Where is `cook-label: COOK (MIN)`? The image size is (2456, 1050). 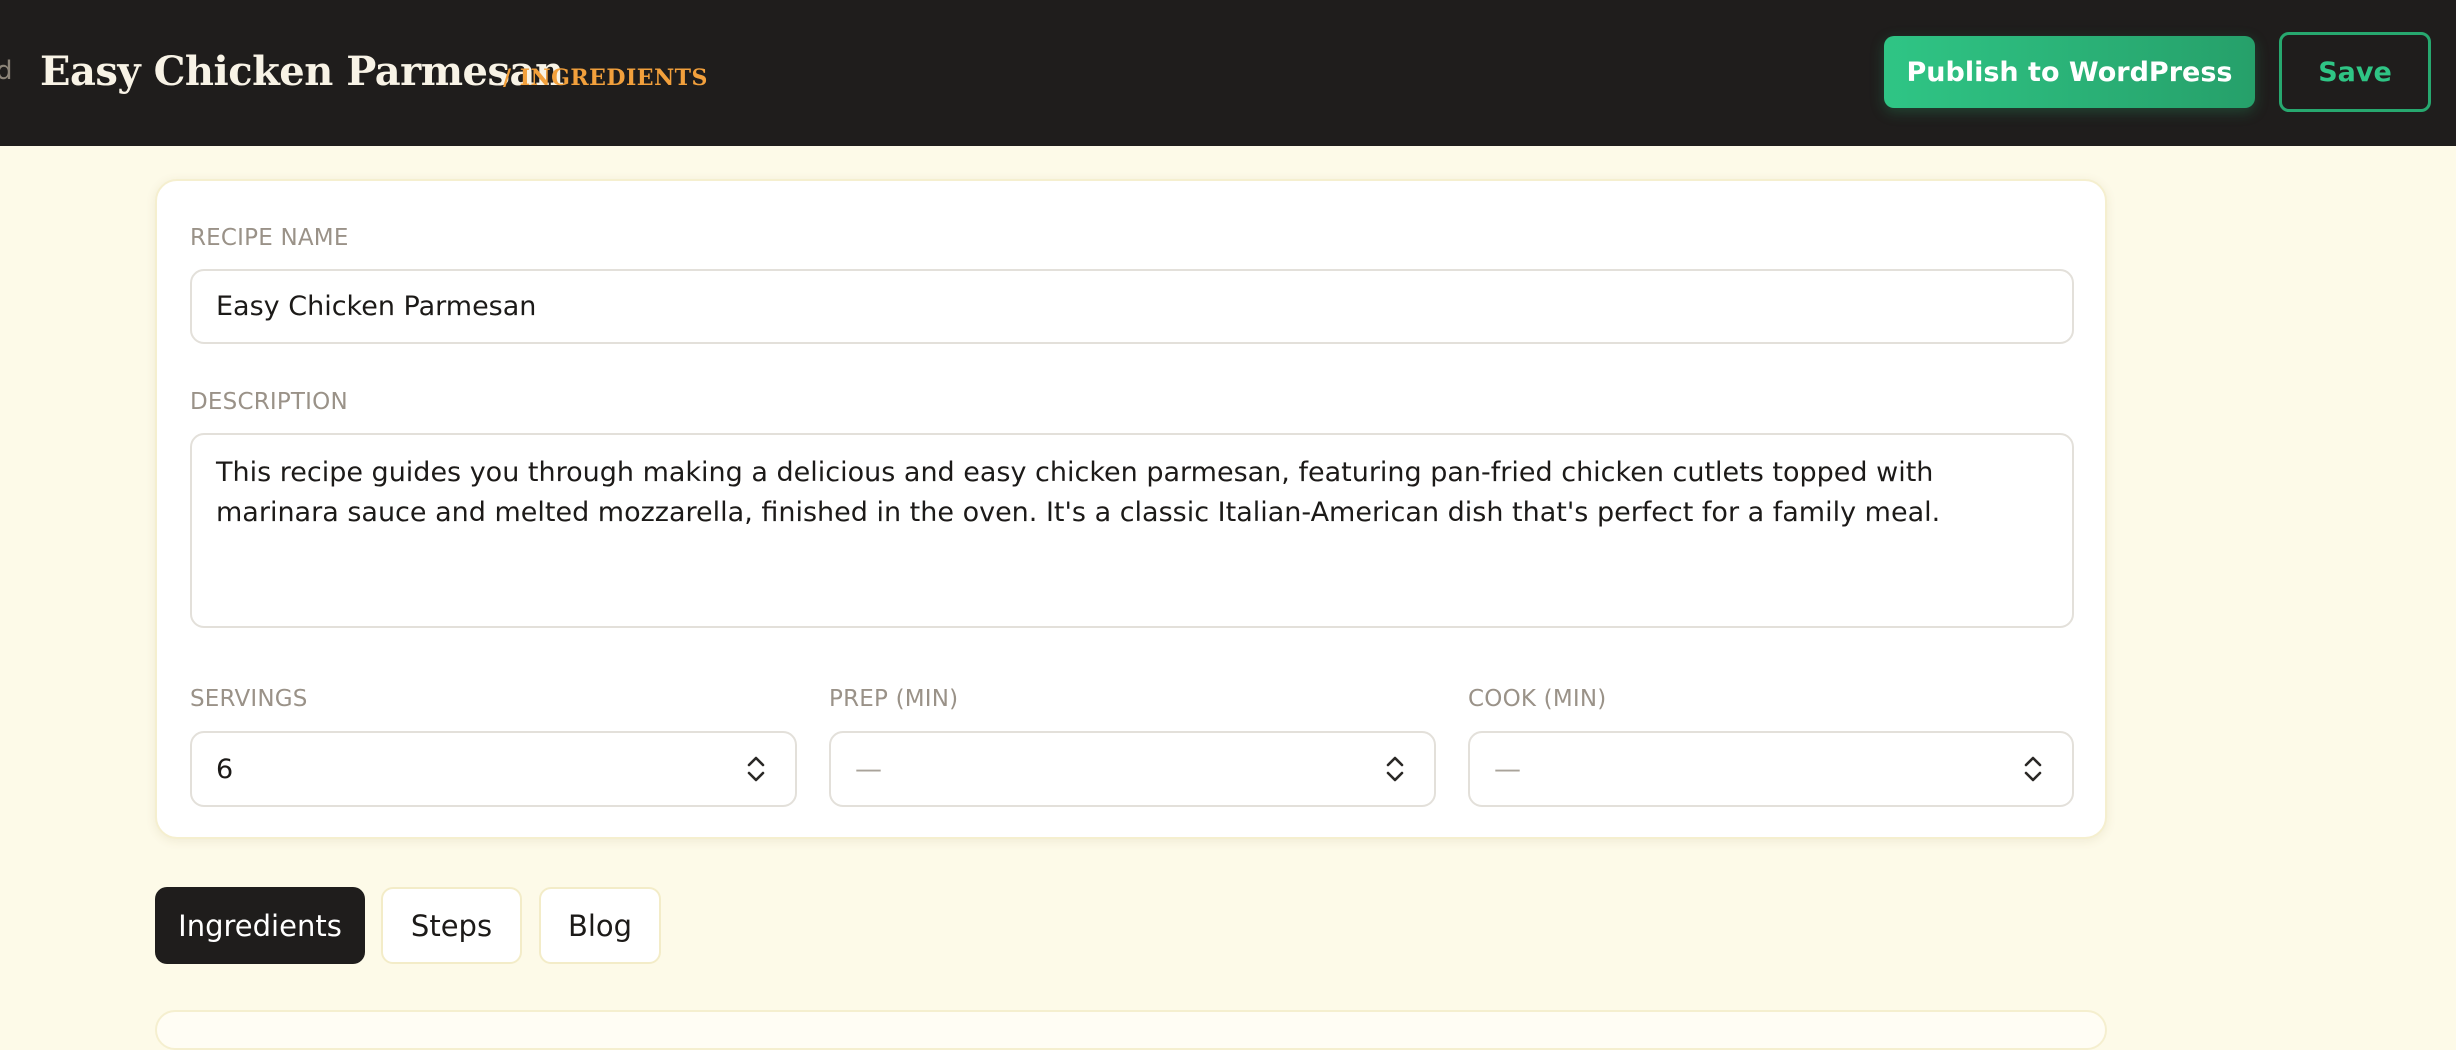 cook-label: COOK (MIN) is located at coordinates (1537, 699).